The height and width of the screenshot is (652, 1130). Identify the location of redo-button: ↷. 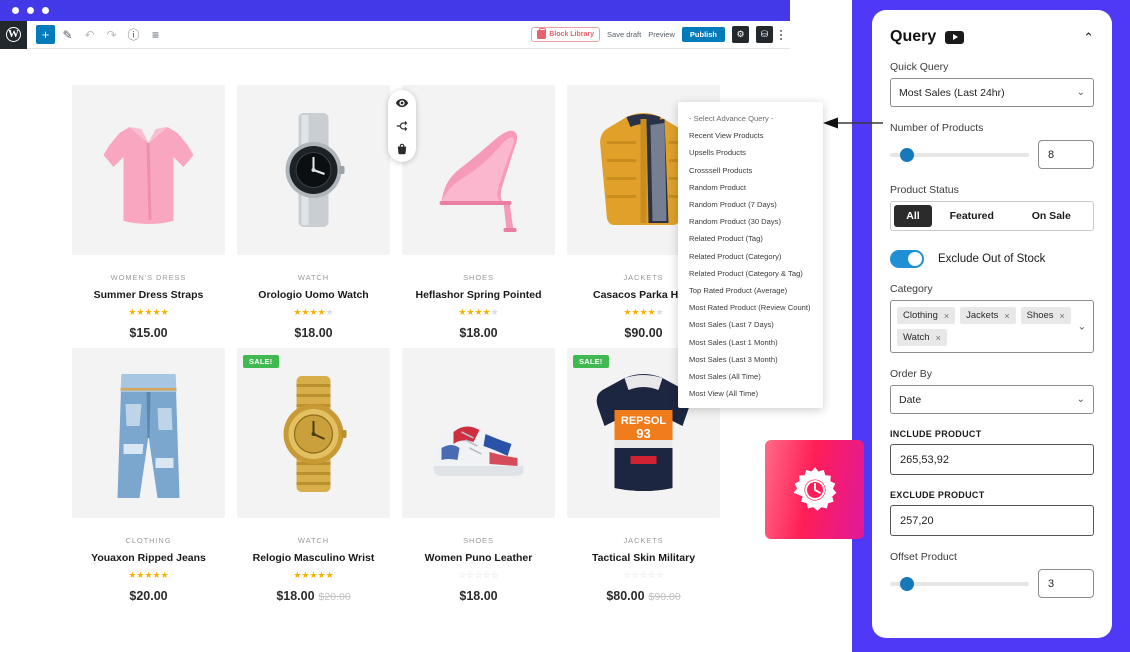
(111, 34).